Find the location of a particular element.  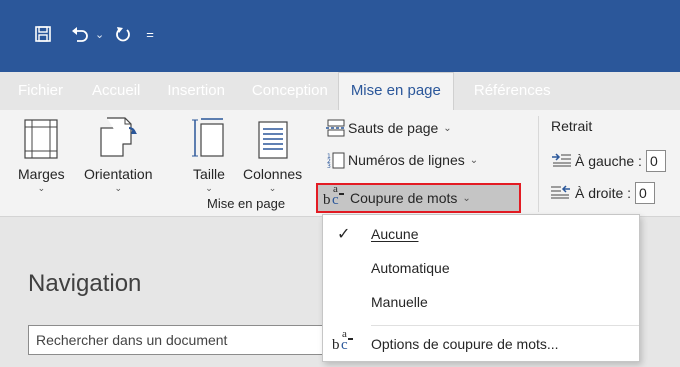

hyphenation-button: bca Coupure de mots ⌄ is located at coordinates (396, 196).